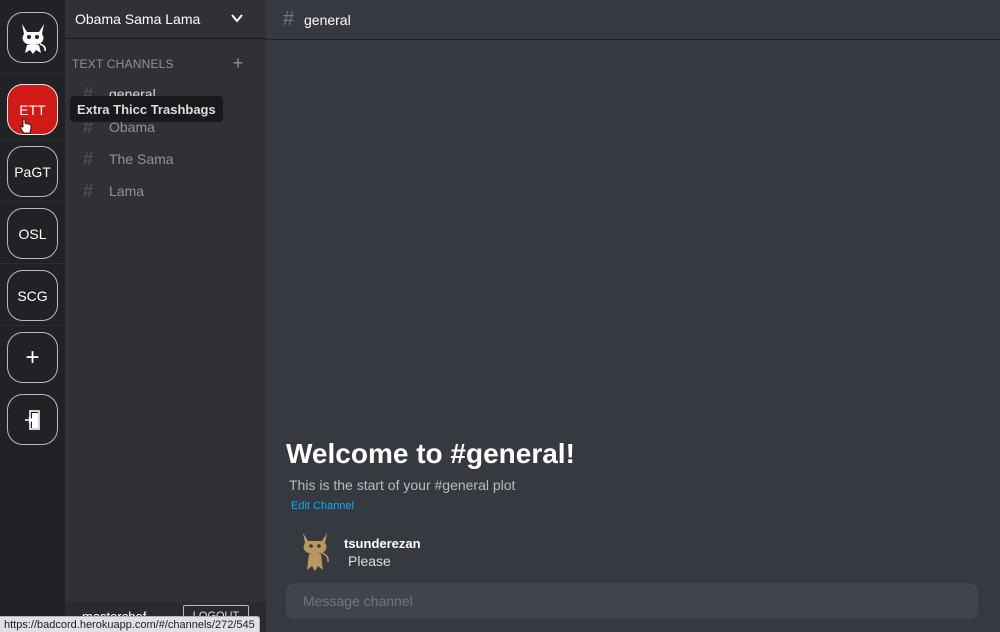 The width and height of the screenshot is (1000, 632). I want to click on channel-item-the-sama: # The Sama, so click(170, 159).